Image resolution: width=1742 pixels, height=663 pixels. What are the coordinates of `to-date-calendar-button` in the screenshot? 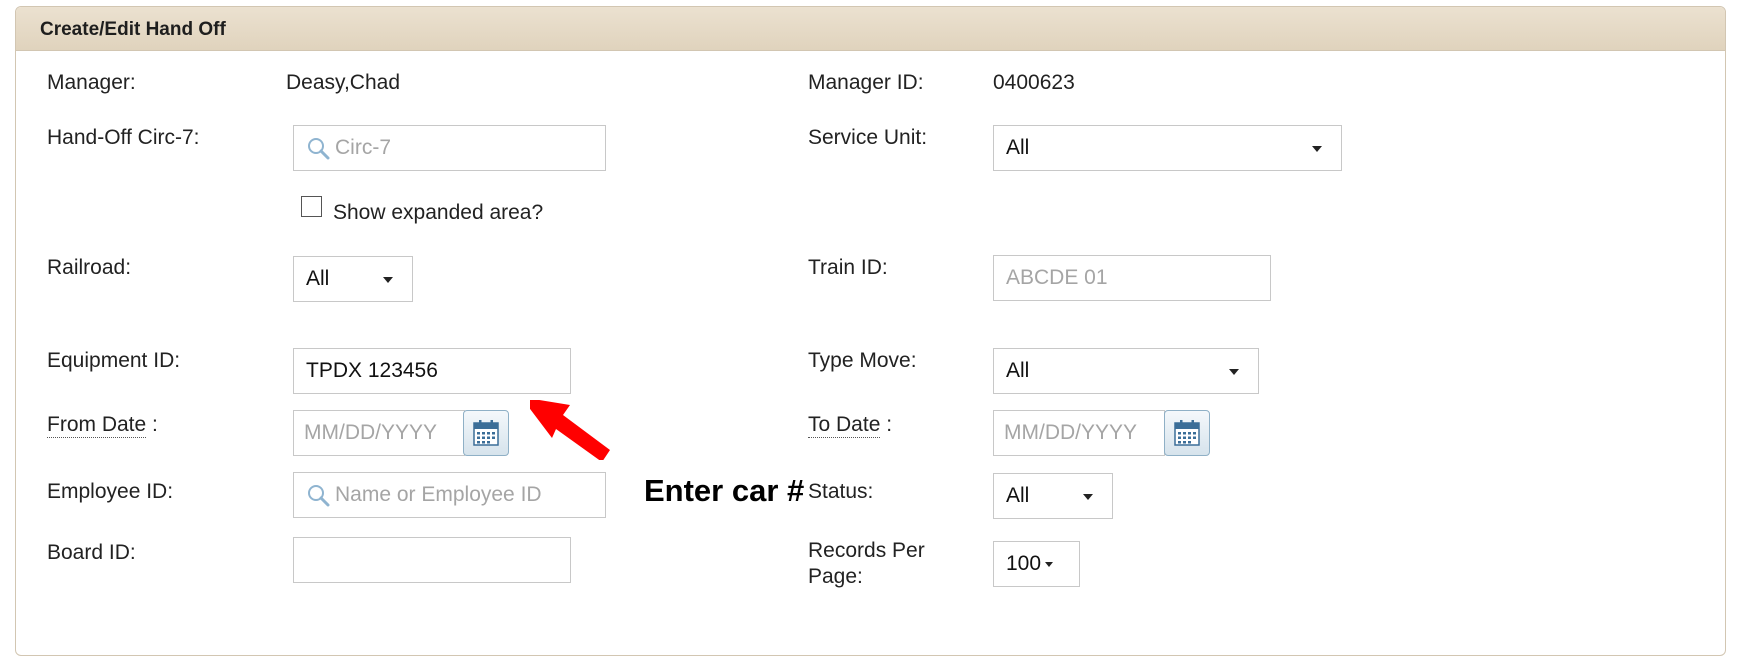 It's located at (1187, 433).